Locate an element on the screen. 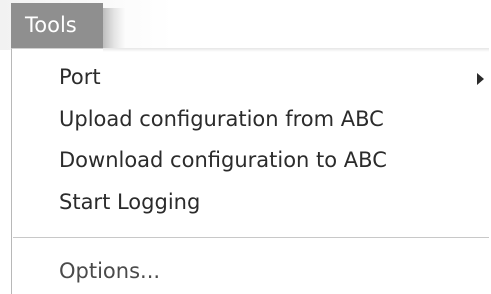 This screenshot has width=491, height=294. menu-item-start-logging: Start Logging is located at coordinates (269, 202).